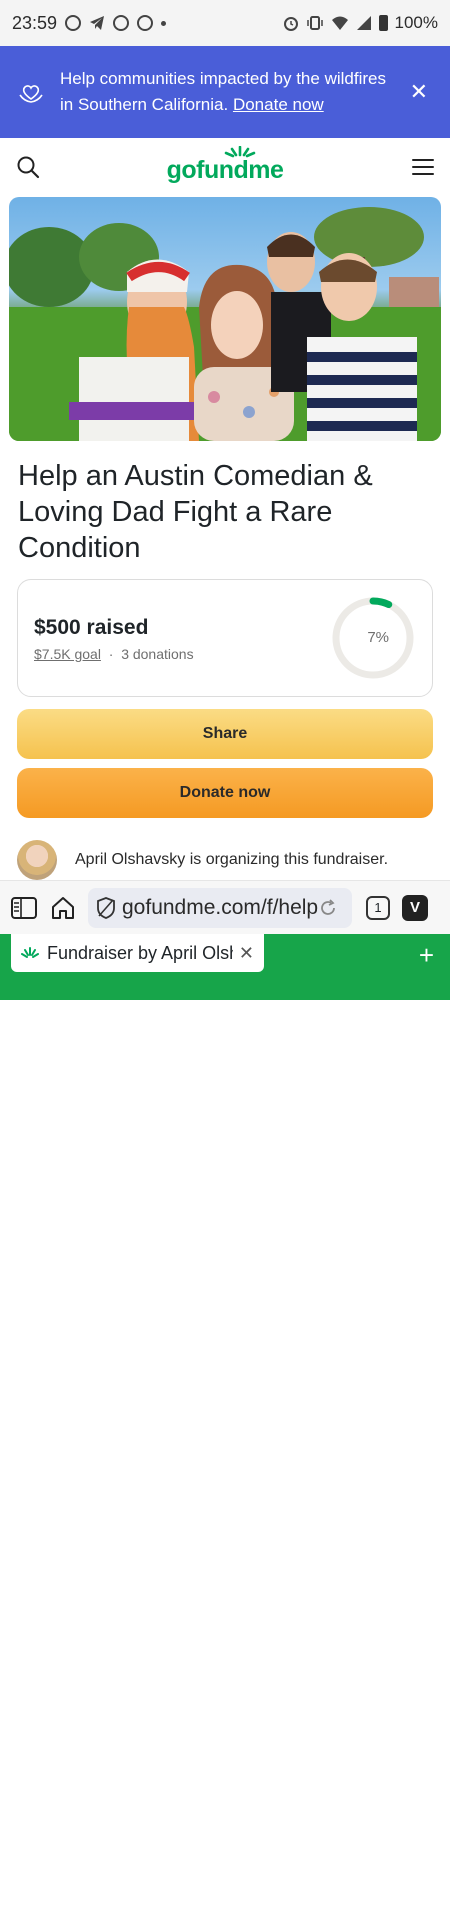 This screenshot has width=450, height=1923. Describe the element at coordinates (378, 637) in the screenshot. I see `progress-percent: 7%` at that location.